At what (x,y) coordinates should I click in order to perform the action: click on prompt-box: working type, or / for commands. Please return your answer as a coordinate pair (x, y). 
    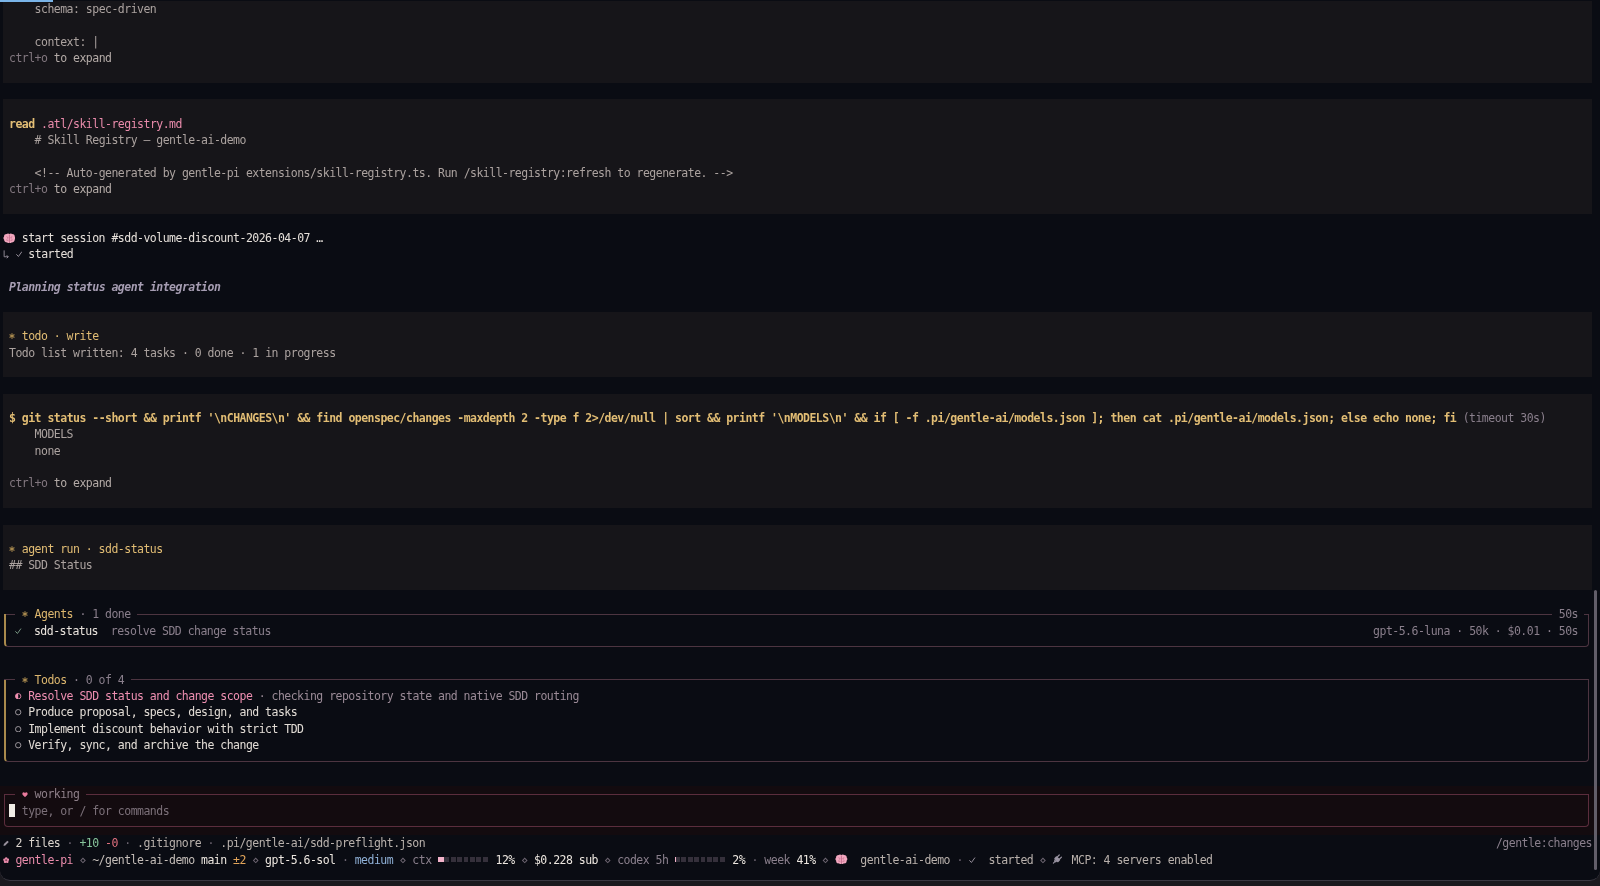
    Looking at the image, I should click on (800, 811).